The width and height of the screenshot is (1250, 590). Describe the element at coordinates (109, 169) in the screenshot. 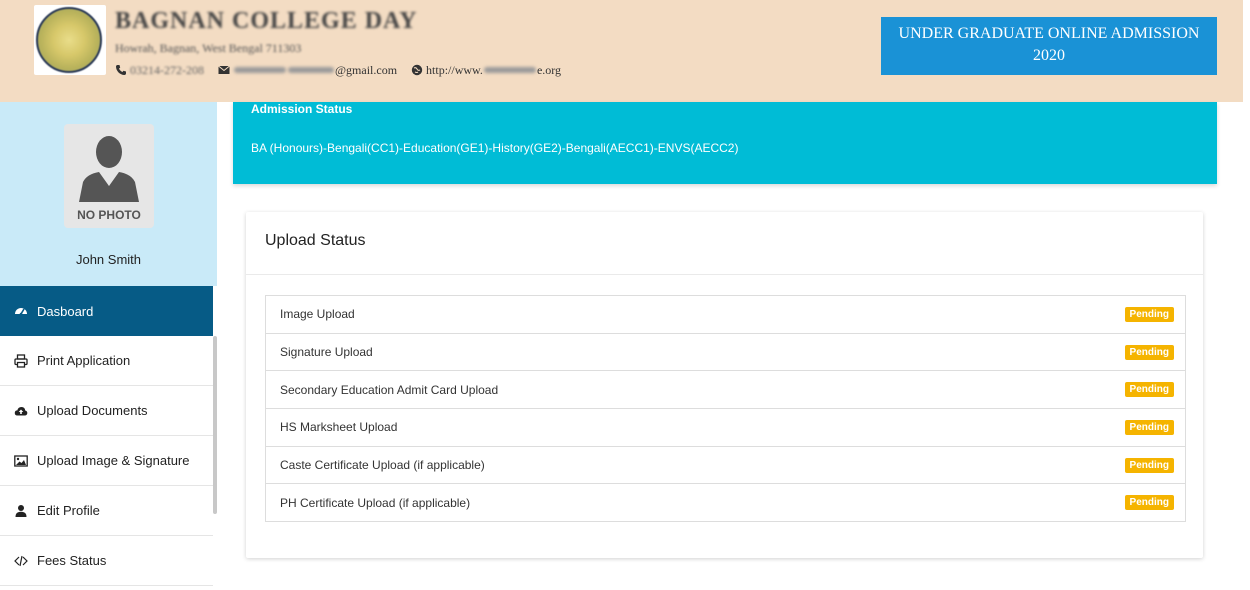

I see `user-silhouette-icon` at that location.